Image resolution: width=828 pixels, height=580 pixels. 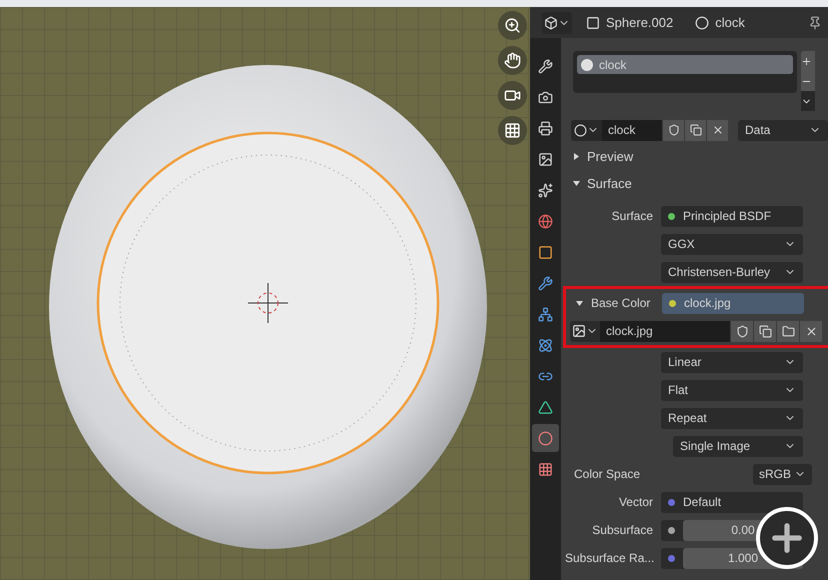 I want to click on square-icon, so click(x=546, y=252).